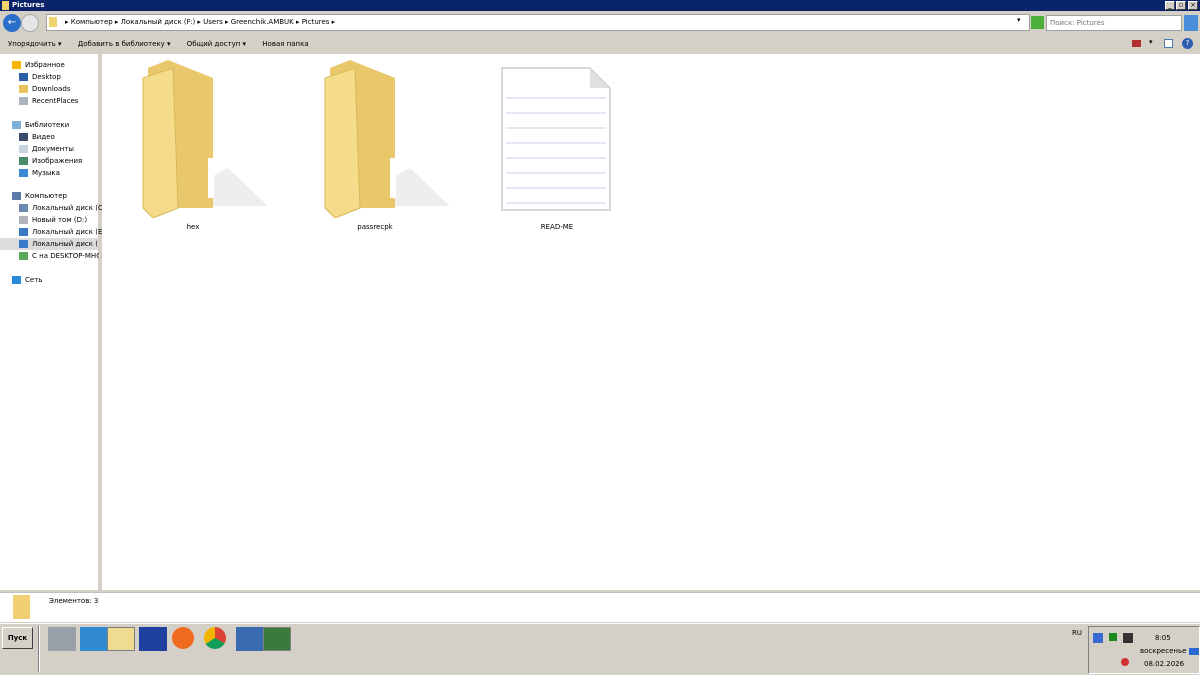 The width and height of the screenshot is (1200, 675). Describe the element at coordinates (65, 256) in the screenshot. I see `label: C на DESKTOP-MHGT1` at that location.